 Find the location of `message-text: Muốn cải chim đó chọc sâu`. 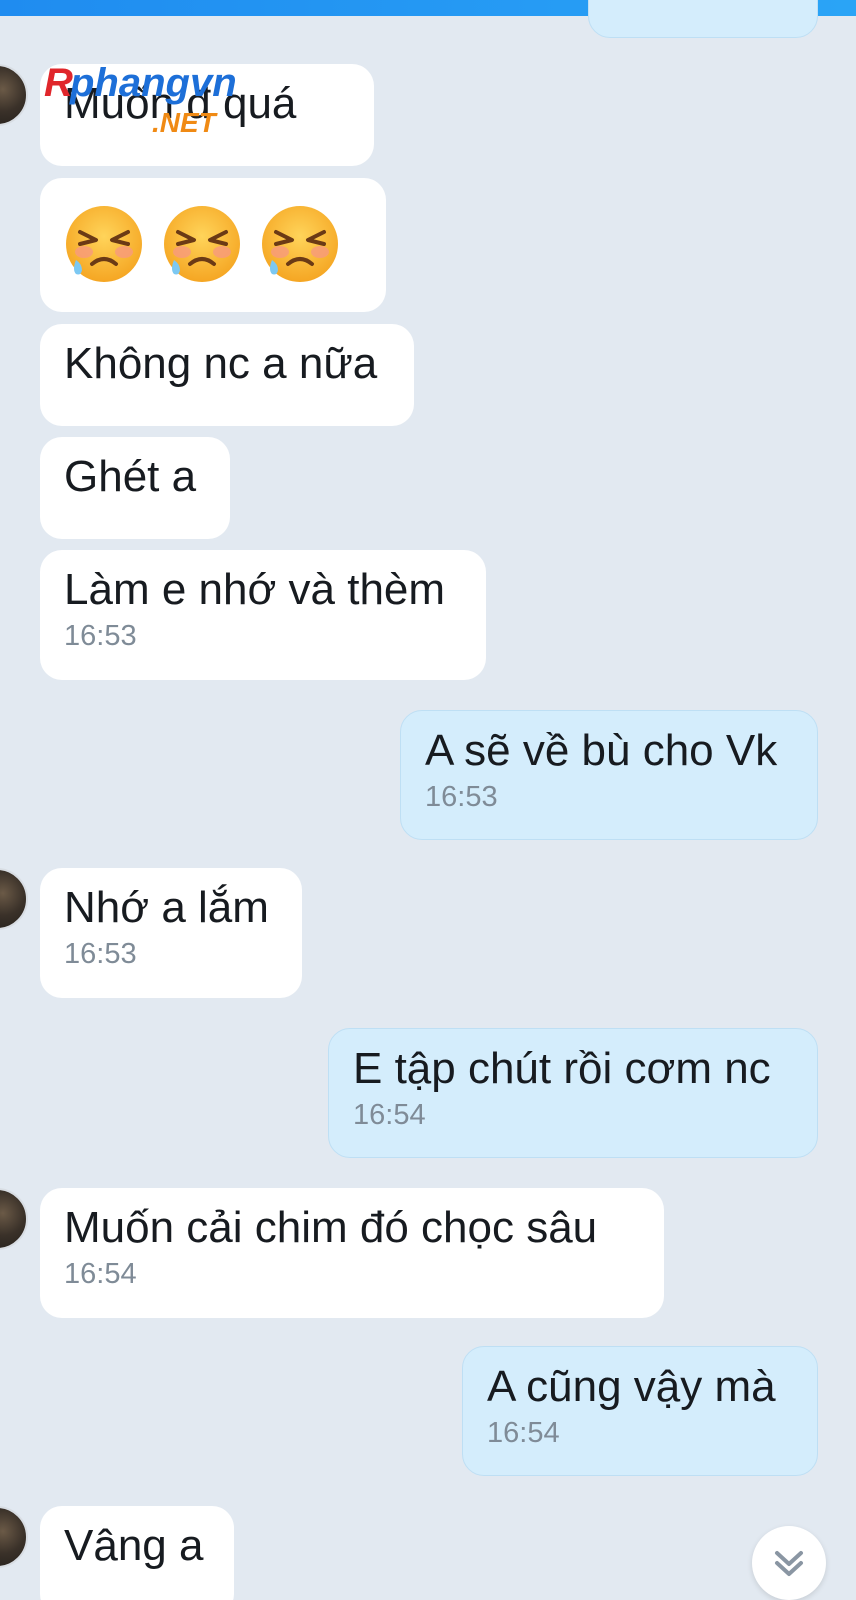

message-text: Muốn cải chim đó chọc sâu is located at coordinates (331, 1227).